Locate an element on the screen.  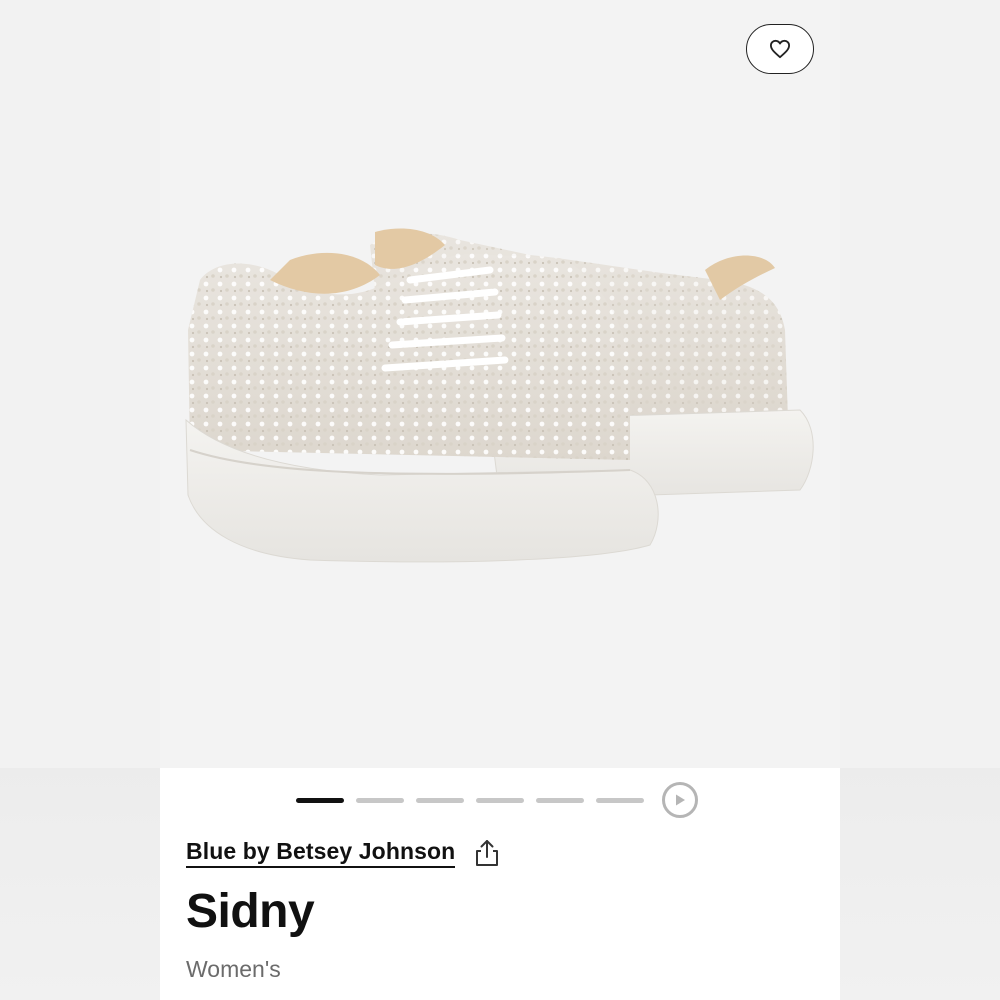
favorite-button is located at coordinates (780, 49).